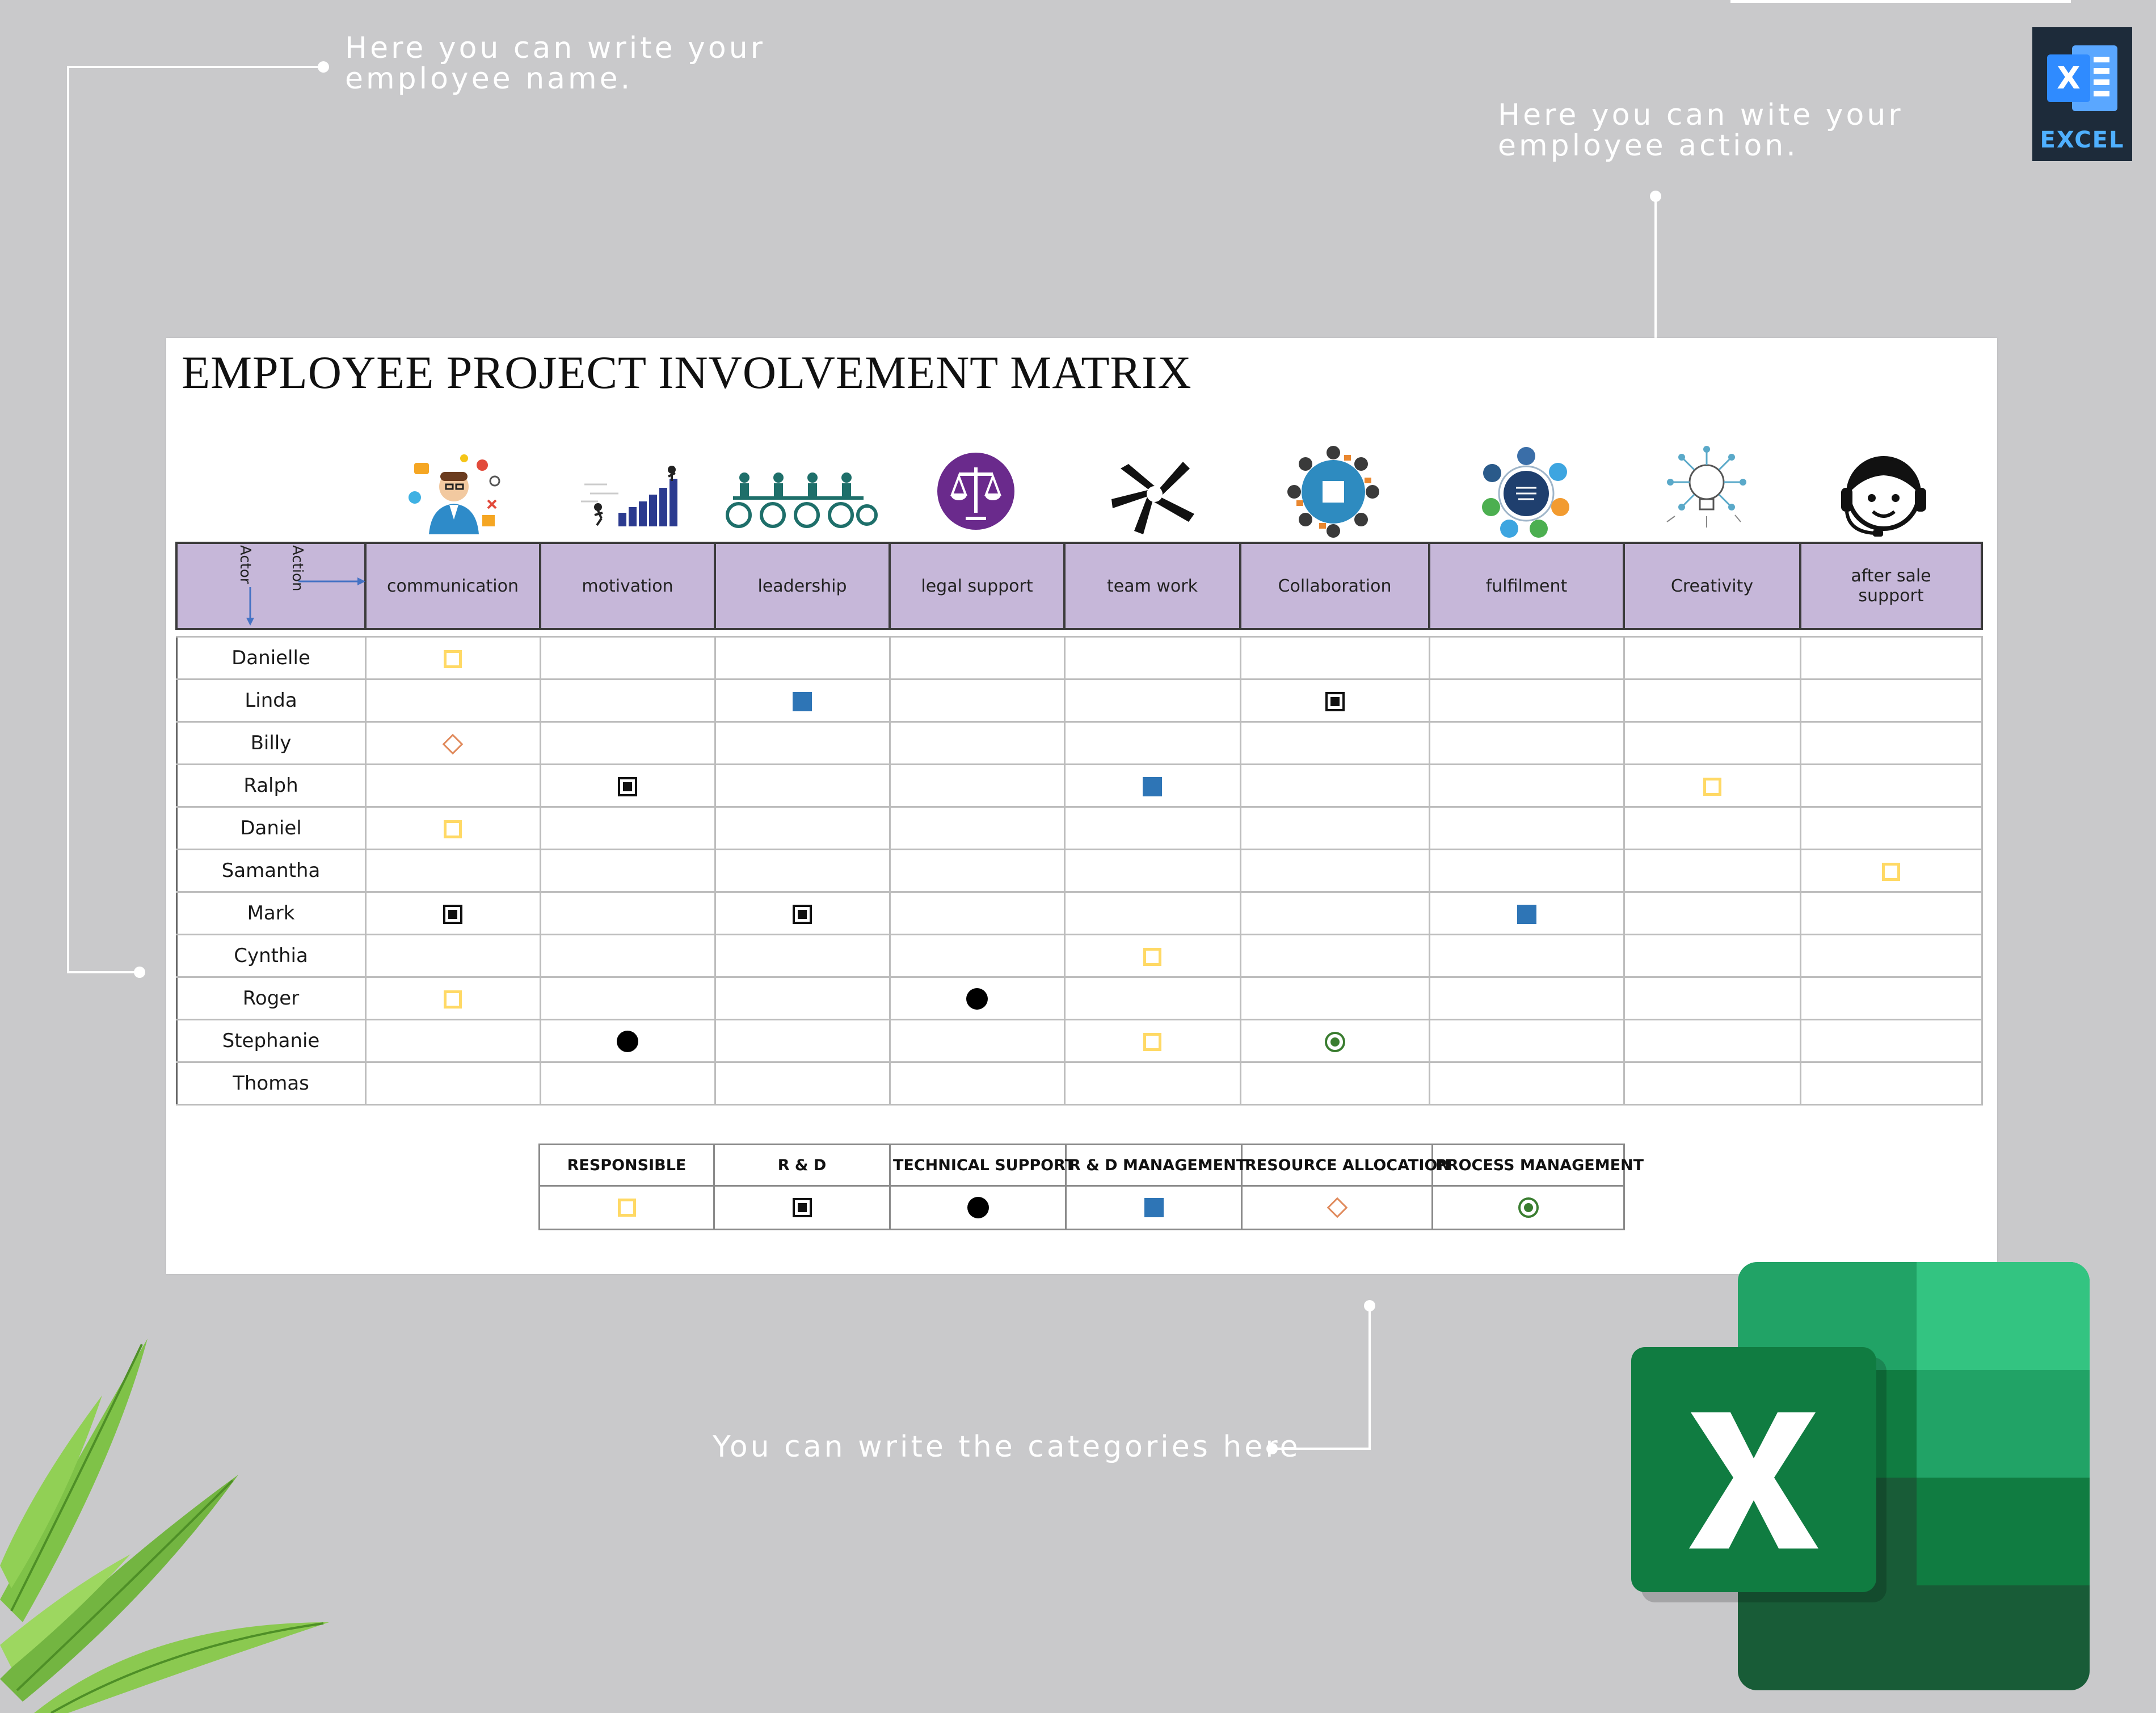 This screenshot has width=2156, height=1713. What do you see at coordinates (977, 586) in the screenshot?
I see `action-header-legal-support: legal support` at bounding box center [977, 586].